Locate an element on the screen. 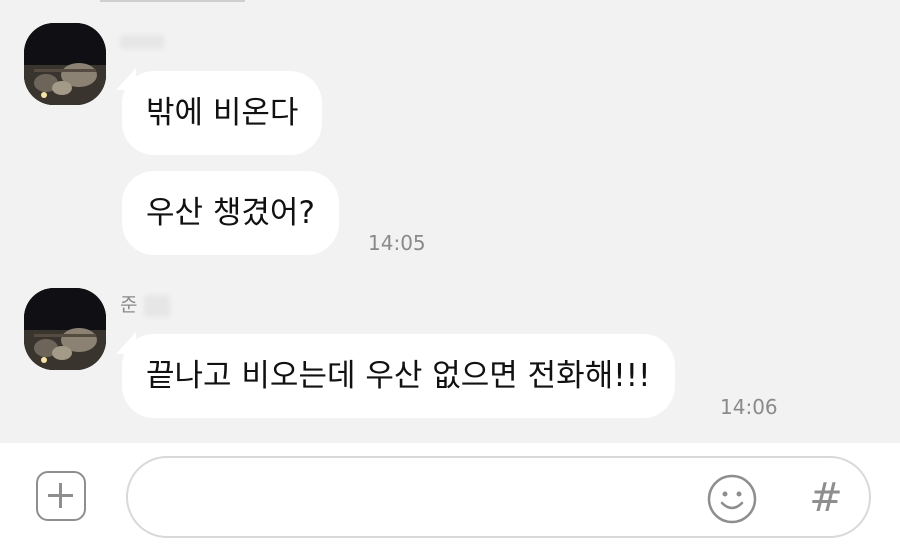 Image resolution: width=900 pixels, height=550 pixels. hash-label: # is located at coordinates (826, 498).